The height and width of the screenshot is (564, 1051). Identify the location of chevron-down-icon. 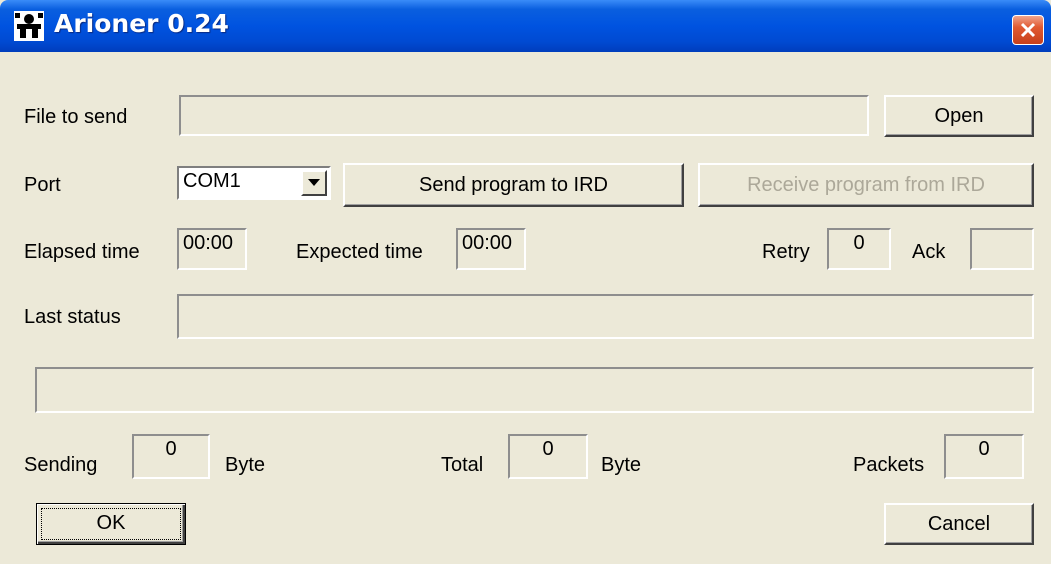
(314, 182).